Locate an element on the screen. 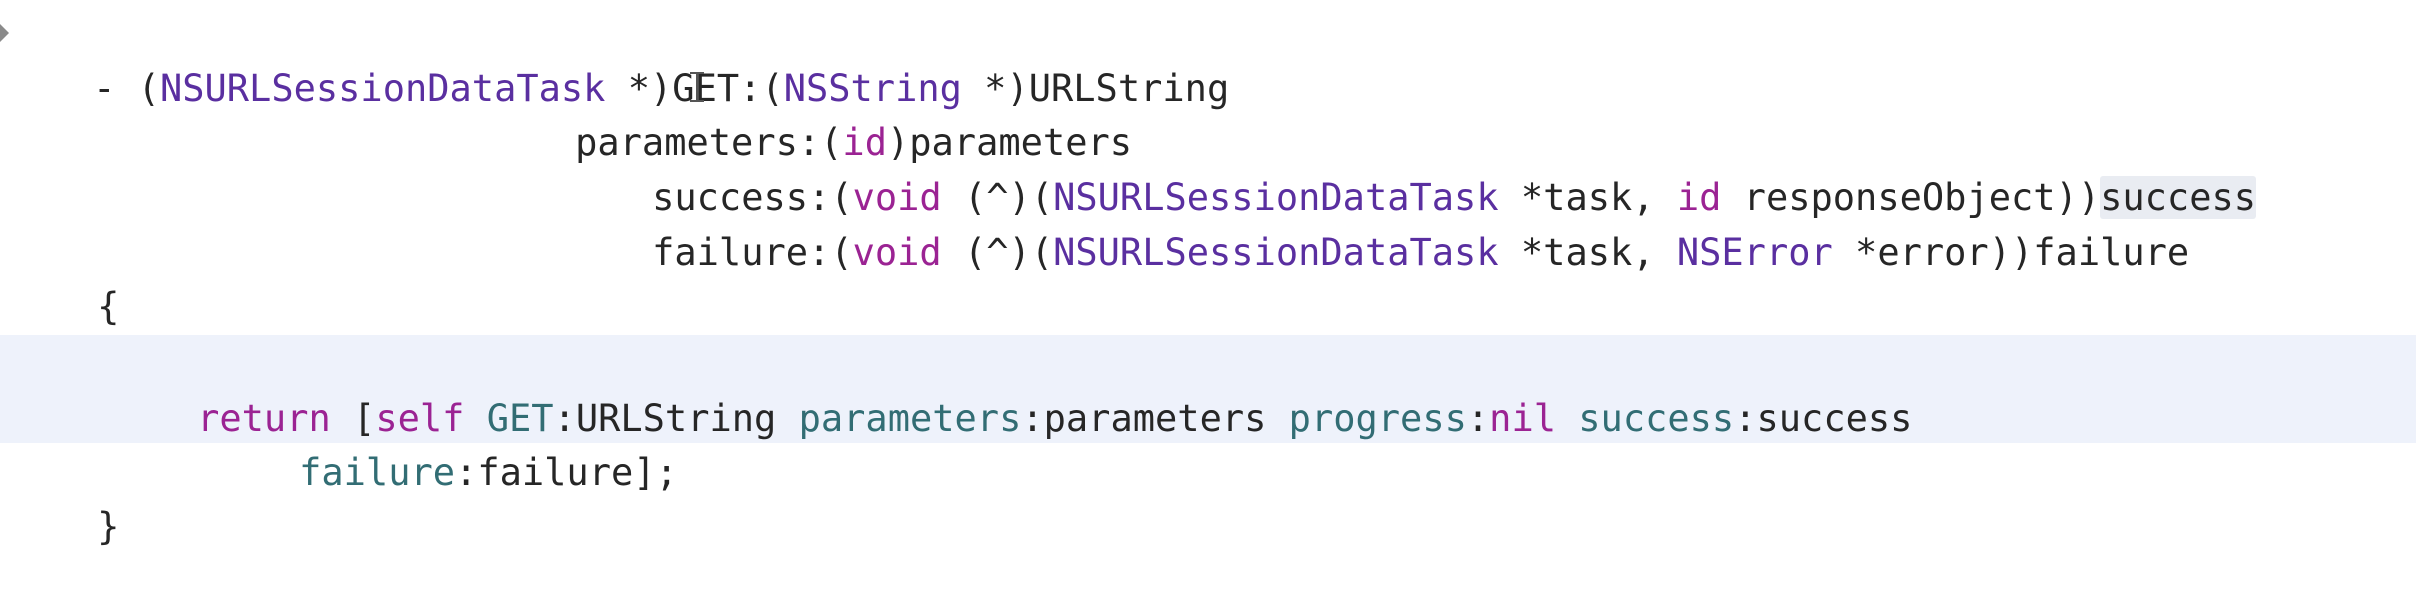  code-token: - ( is located at coordinates (126, 88).